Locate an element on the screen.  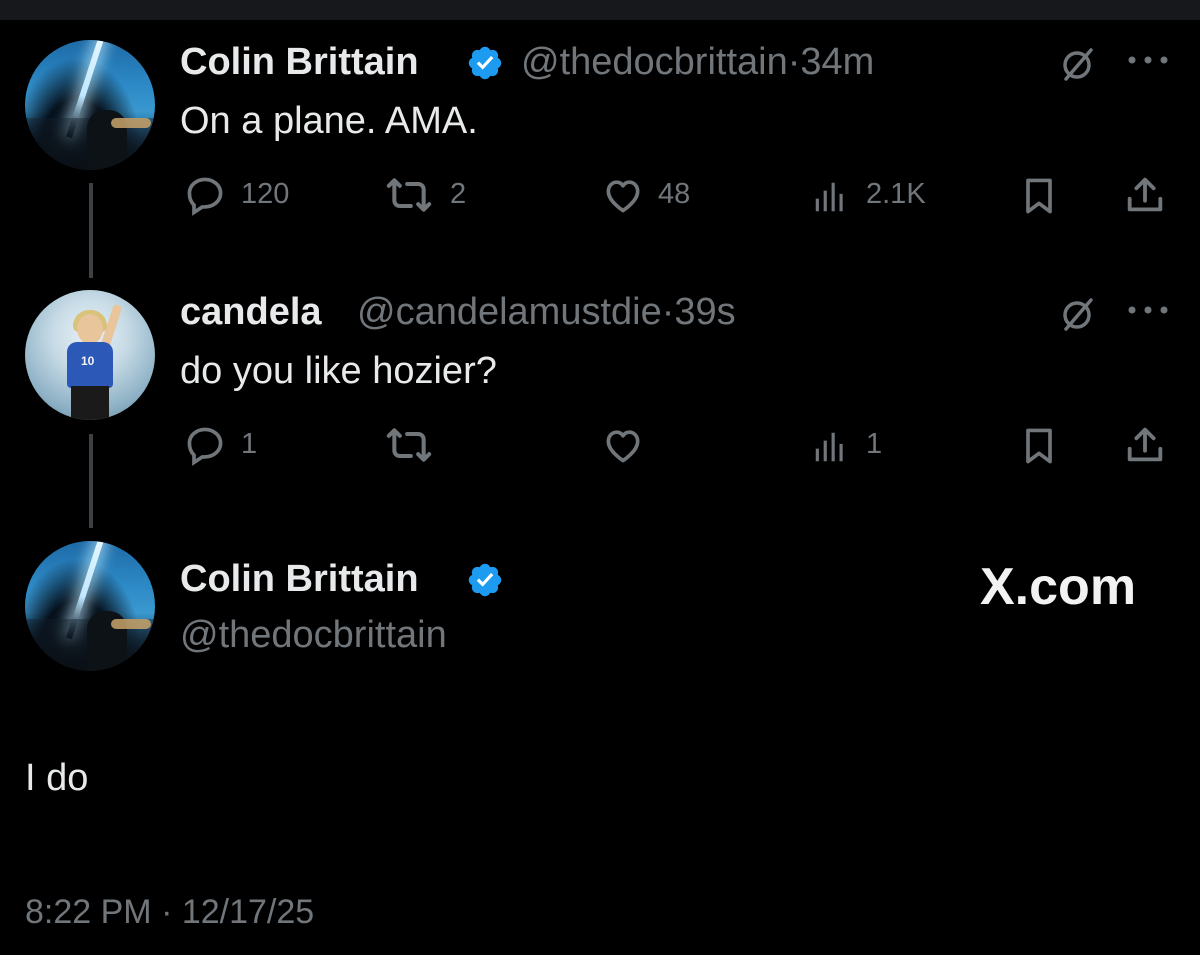
x-com-watermark: X.com is located at coordinates (1058, 587).